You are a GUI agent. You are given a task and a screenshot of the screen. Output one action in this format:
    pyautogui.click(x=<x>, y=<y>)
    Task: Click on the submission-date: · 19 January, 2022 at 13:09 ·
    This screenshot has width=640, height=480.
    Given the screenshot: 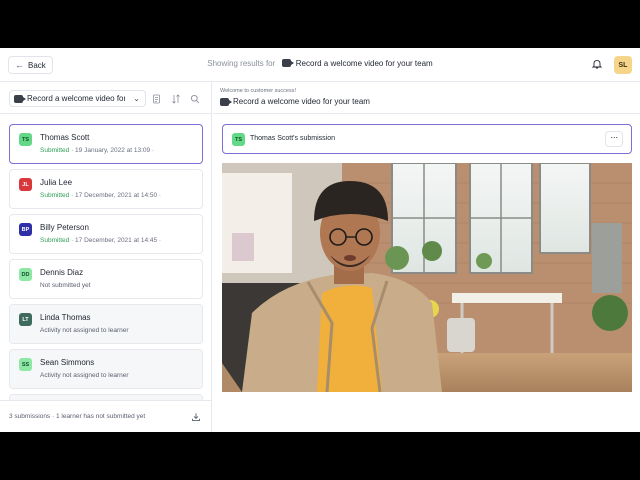 What is the action you would take?
    pyautogui.click(x=112, y=150)
    